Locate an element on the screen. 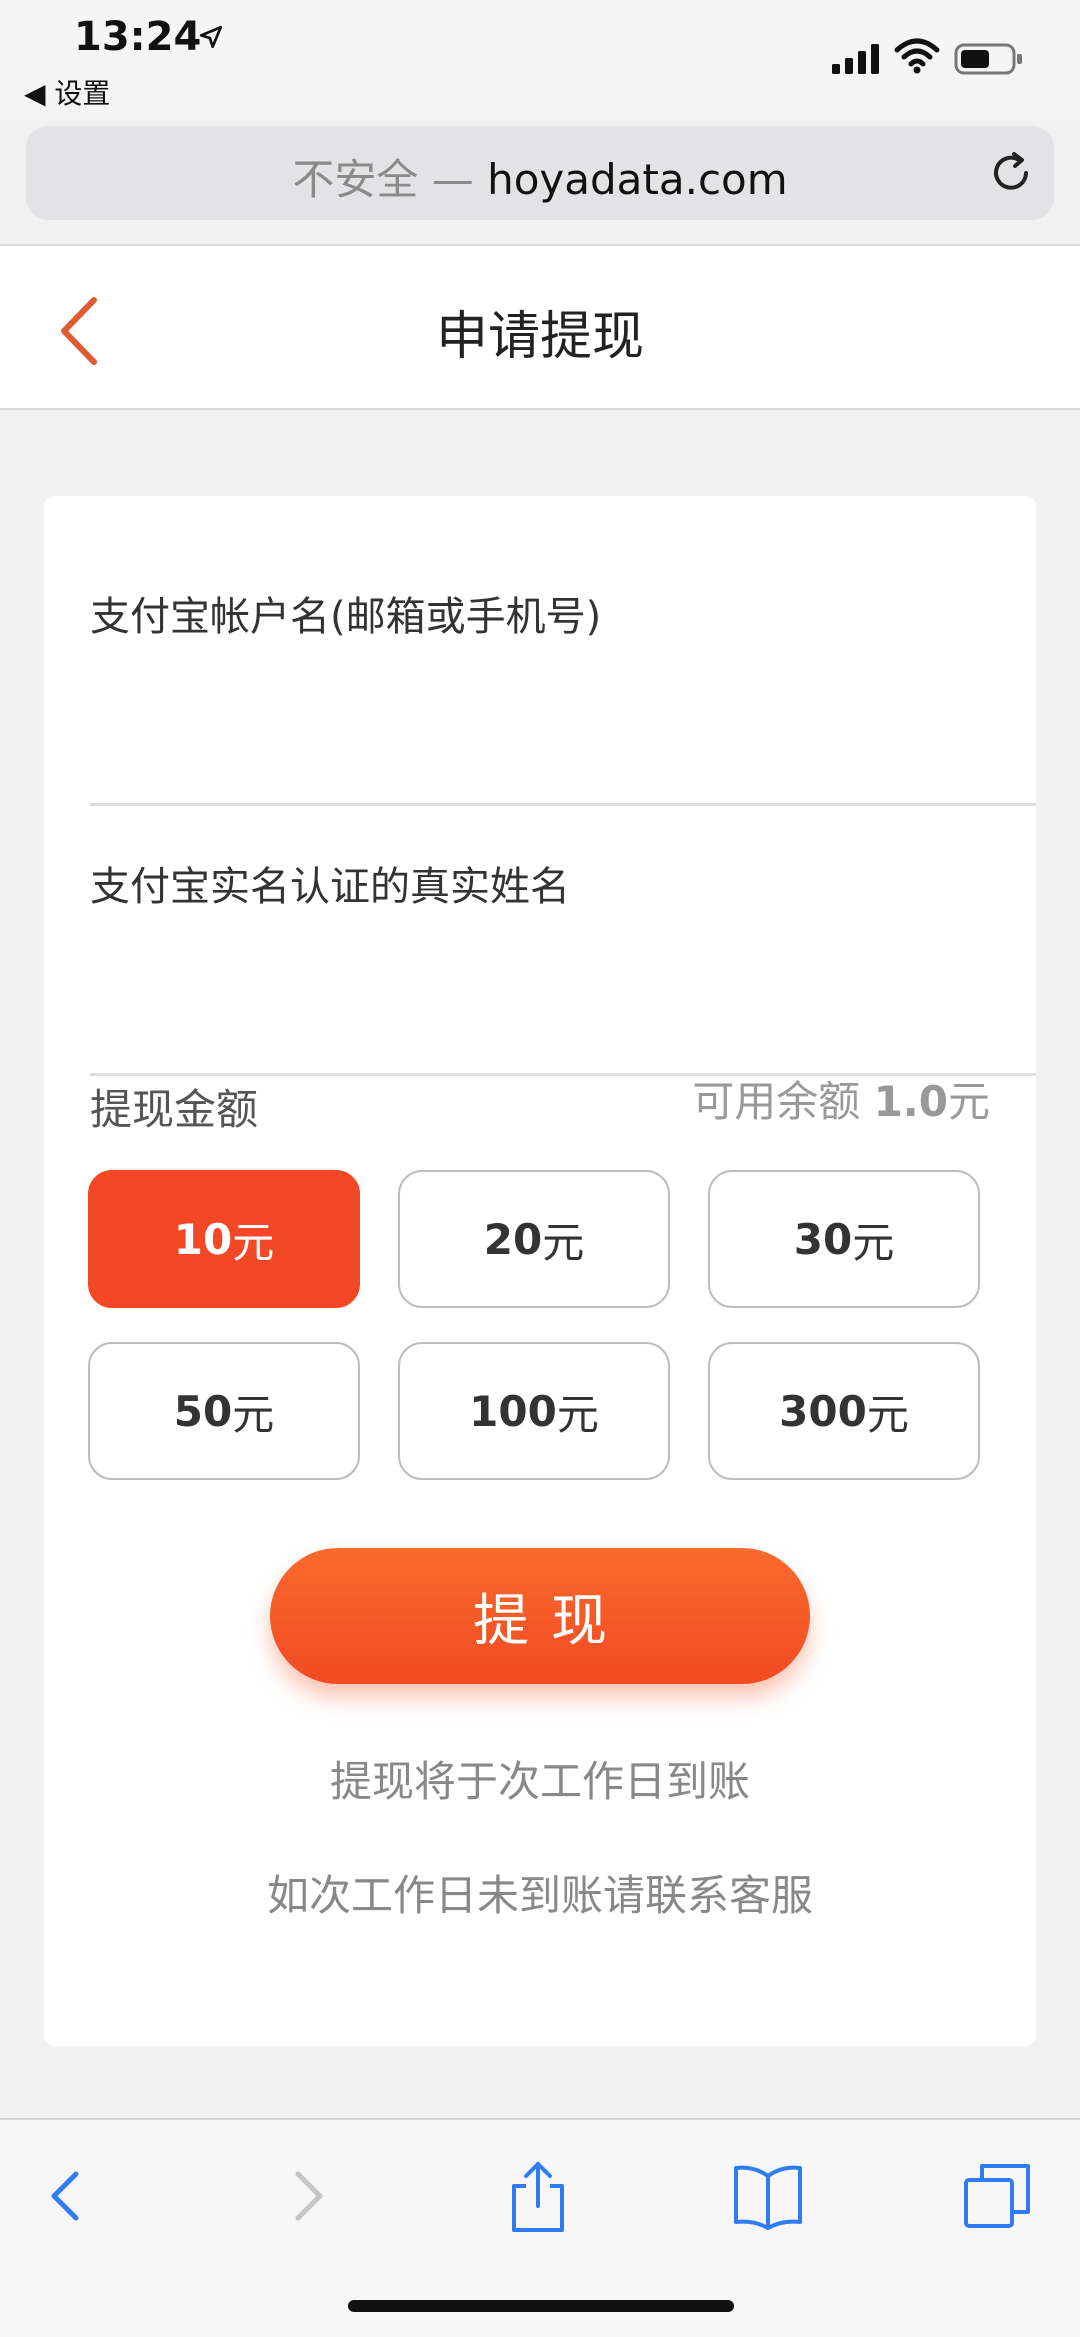 The height and width of the screenshot is (2337, 1080). arrival-note: 提现将于次工作日到账 is located at coordinates (539, 1781).